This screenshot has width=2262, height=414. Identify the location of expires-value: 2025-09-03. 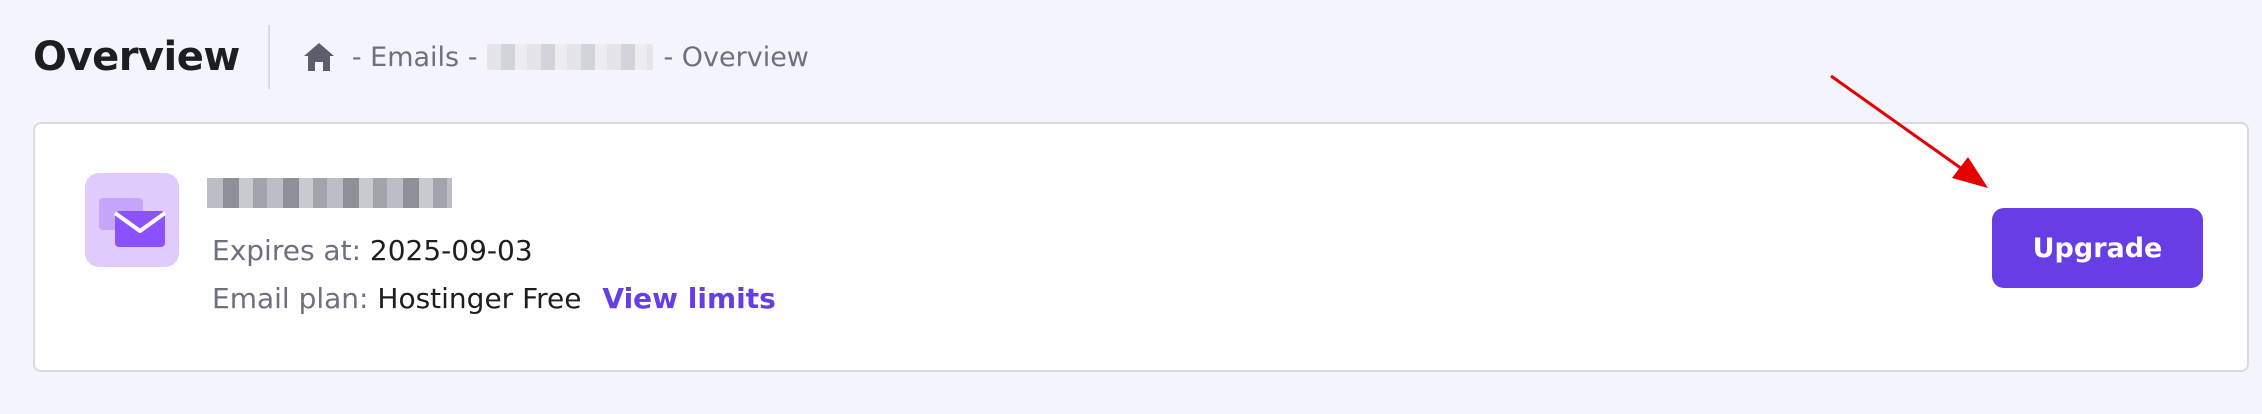
(451, 250).